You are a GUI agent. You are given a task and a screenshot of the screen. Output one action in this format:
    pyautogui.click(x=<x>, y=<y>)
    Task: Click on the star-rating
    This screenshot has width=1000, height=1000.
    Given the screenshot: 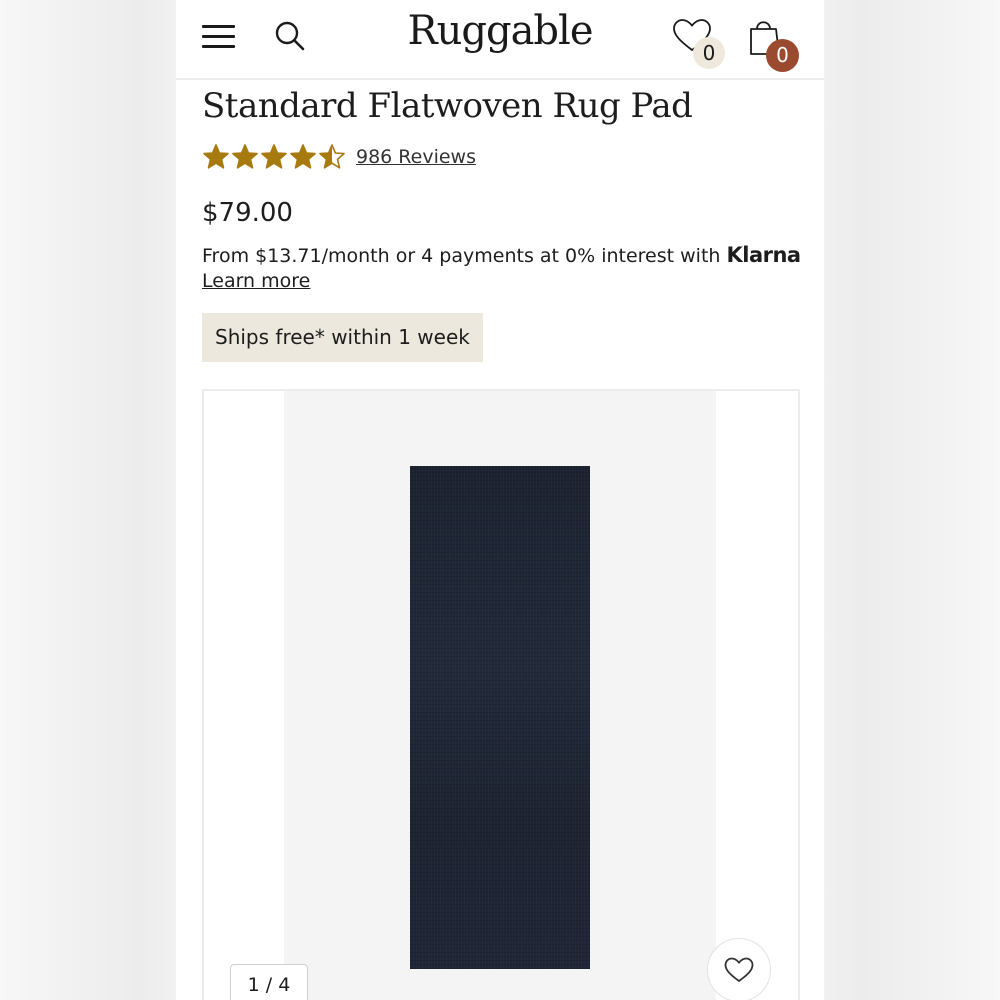 What is the action you would take?
    pyautogui.click(x=274, y=157)
    